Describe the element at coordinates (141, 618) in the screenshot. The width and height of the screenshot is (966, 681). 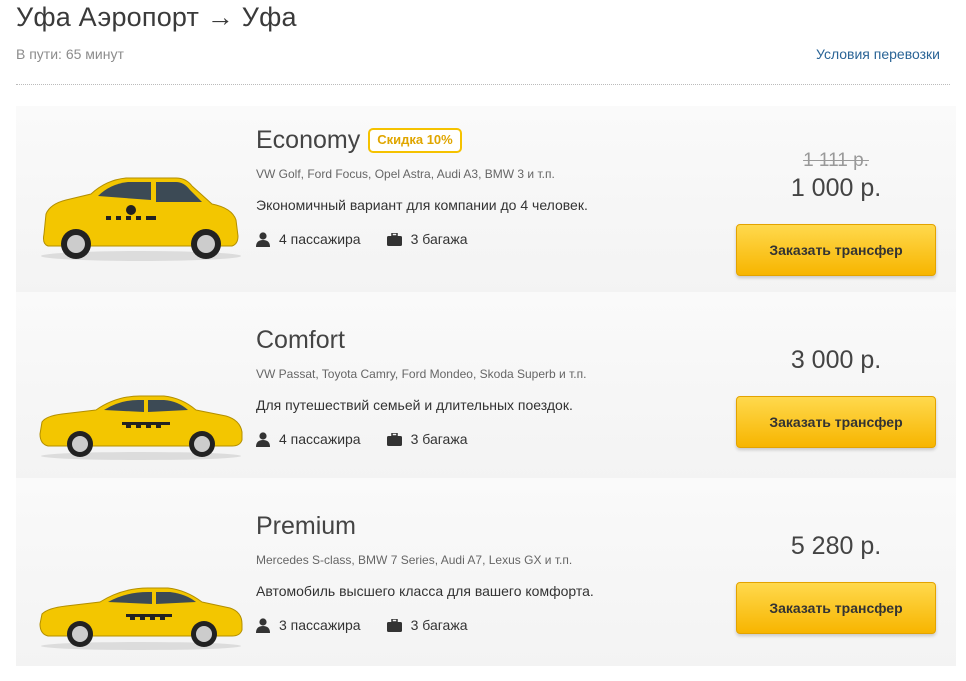
I see `premium-taxi-icon` at that location.